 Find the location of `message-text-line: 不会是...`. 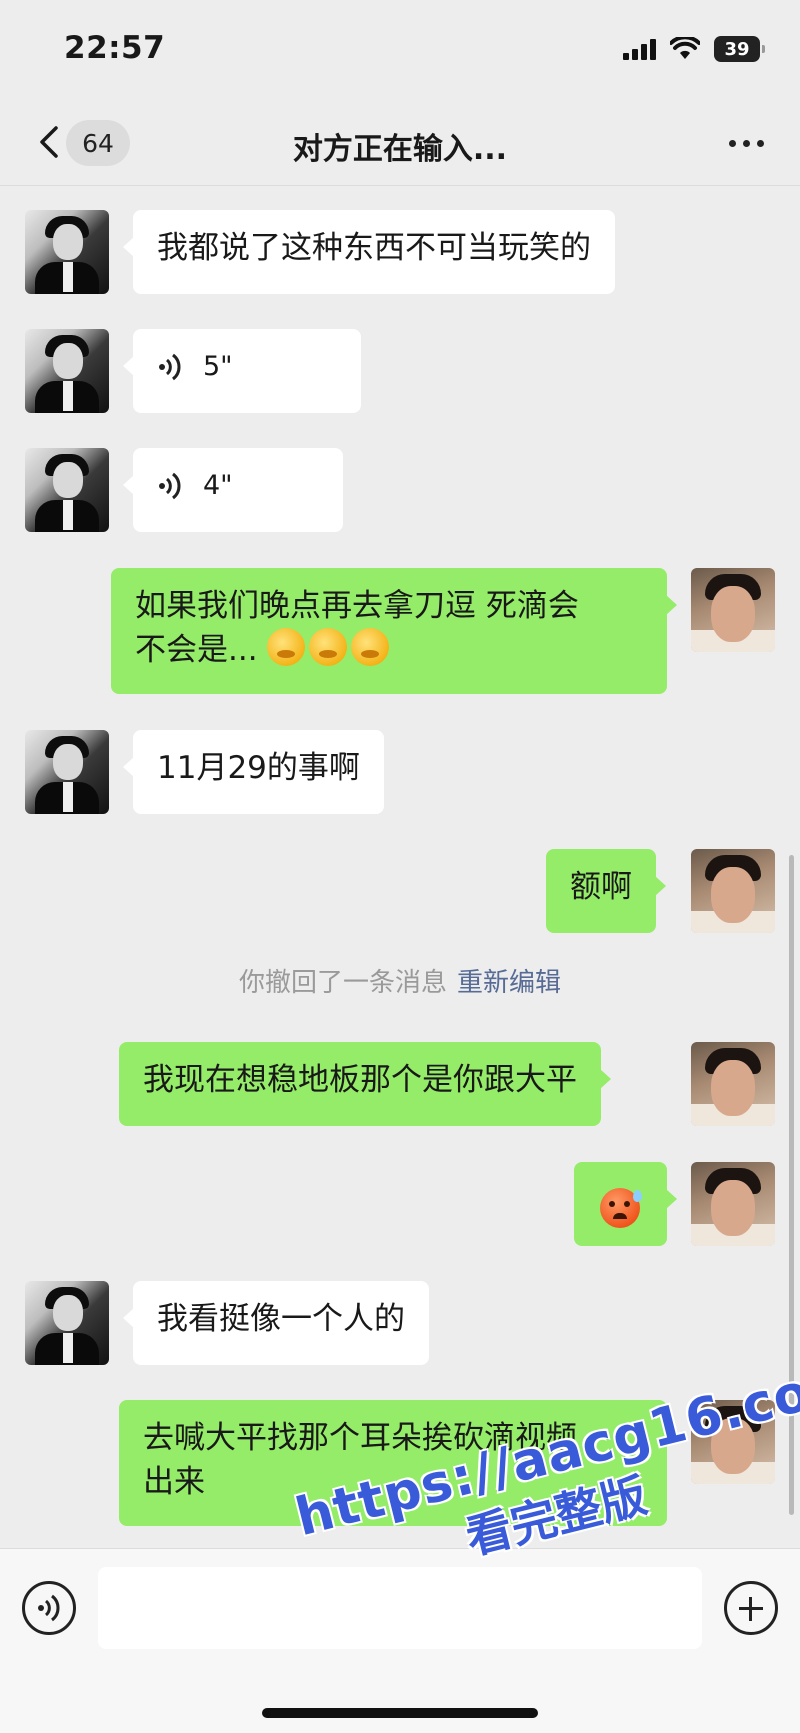

message-text-line: 不会是... is located at coordinates (196, 650).